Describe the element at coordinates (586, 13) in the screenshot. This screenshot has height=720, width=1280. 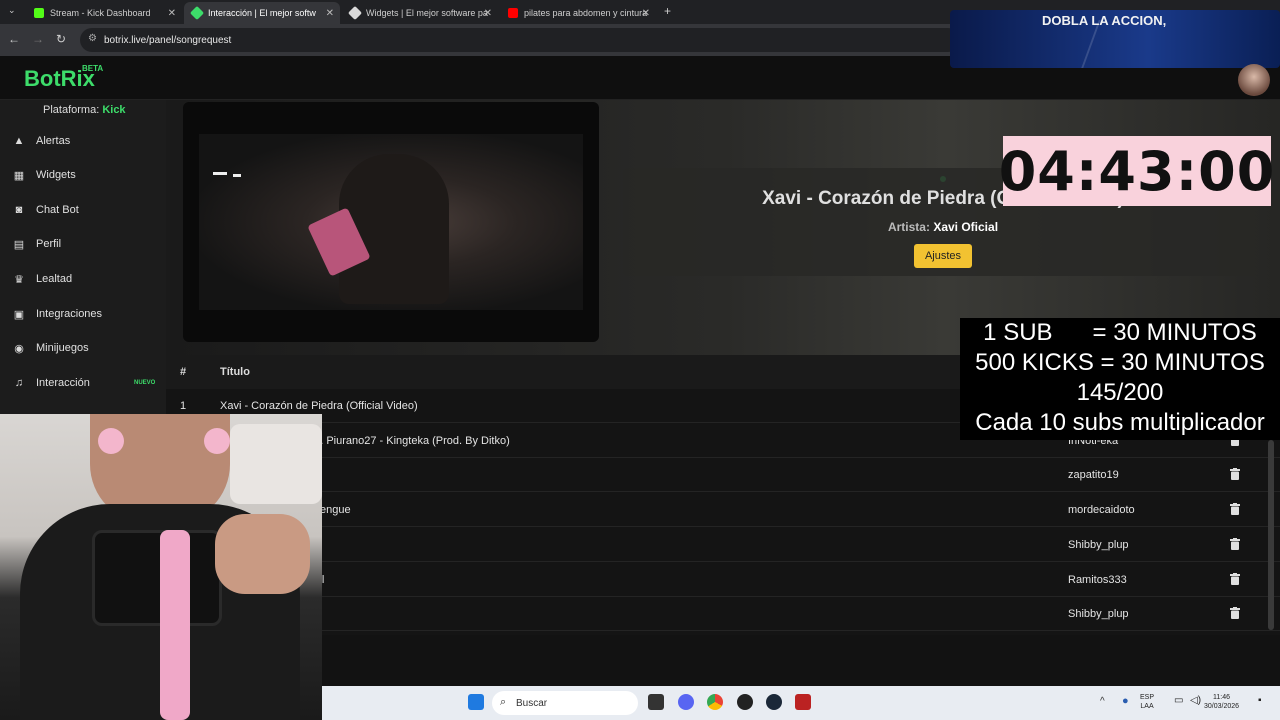
I see `tab-label: pilates para abdomen y cintura` at that location.